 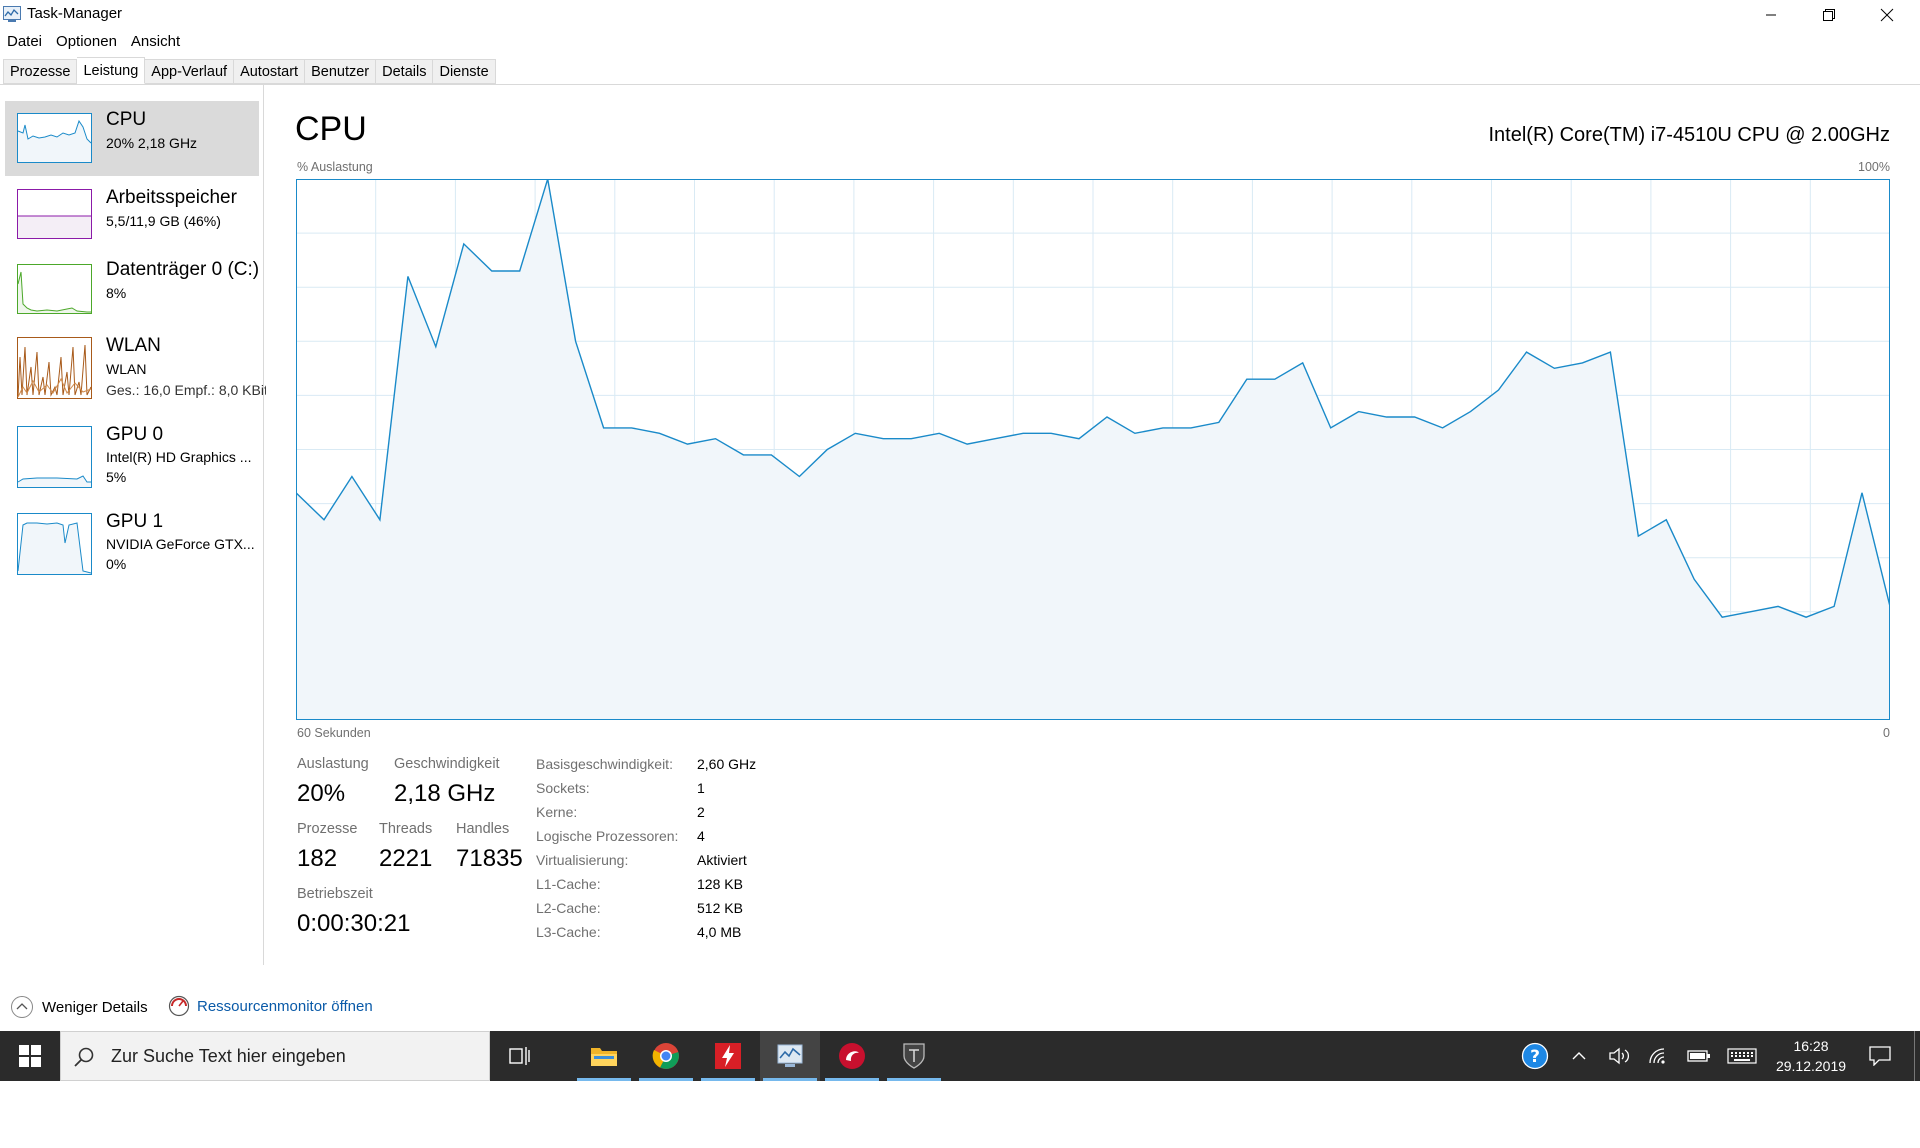 What do you see at coordinates (111, 70) in the screenshot?
I see `tab-leistung: Leistung` at bounding box center [111, 70].